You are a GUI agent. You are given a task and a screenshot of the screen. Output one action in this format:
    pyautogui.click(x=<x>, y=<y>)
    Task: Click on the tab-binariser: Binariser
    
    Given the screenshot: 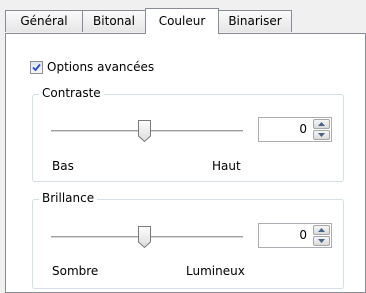 What is the action you would take?
    pyautogui.click(x=255, y=21)
    